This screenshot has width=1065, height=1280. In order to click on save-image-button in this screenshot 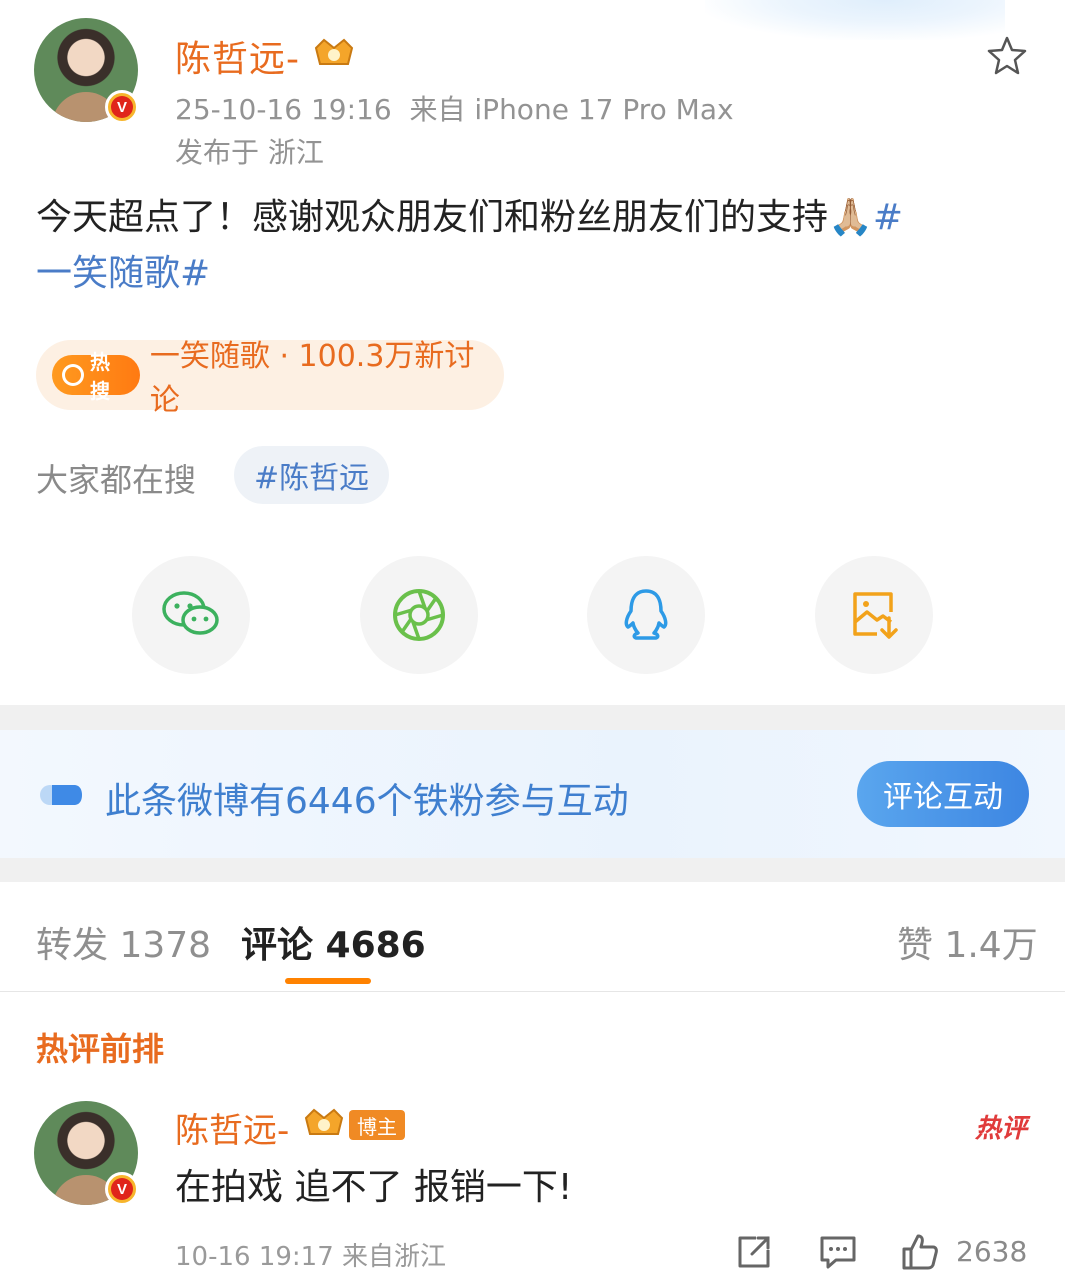, I will do `click(874, 615)`.